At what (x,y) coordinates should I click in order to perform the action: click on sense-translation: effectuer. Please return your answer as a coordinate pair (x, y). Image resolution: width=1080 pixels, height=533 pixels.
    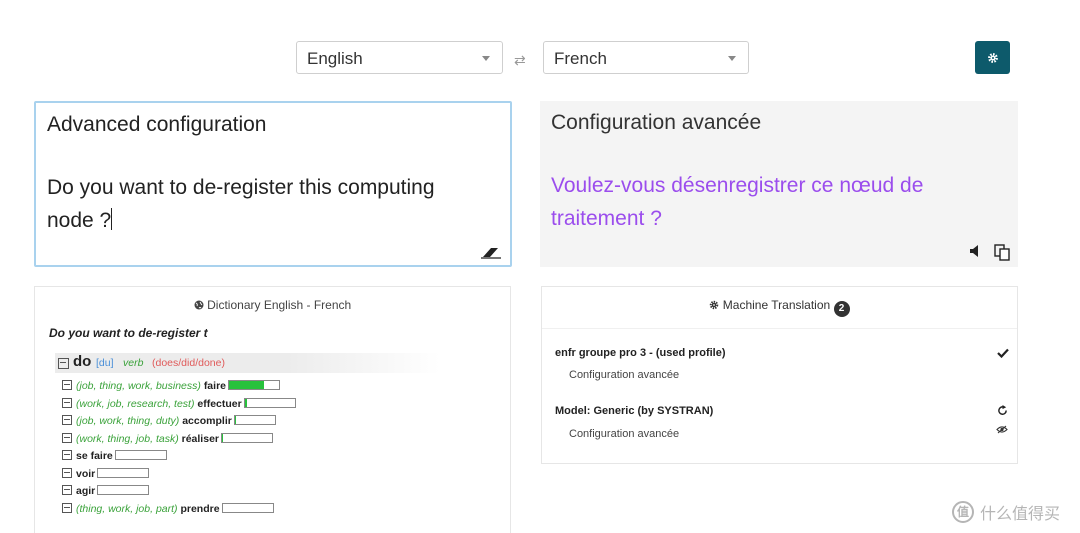
    Looking at the image, I should click on (219, 404).